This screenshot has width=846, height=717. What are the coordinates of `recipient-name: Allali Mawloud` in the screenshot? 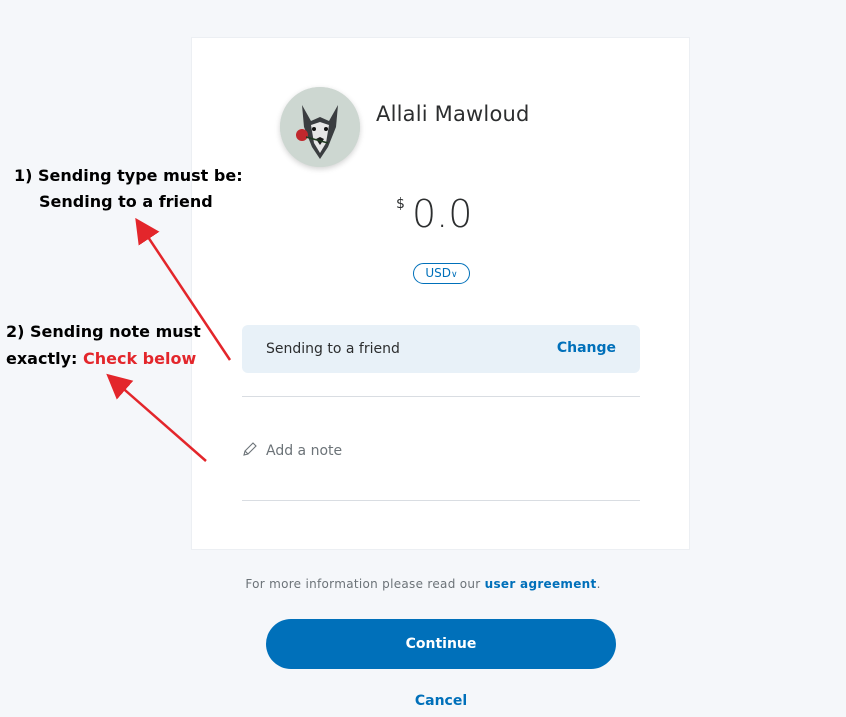 It's located at (453, 114).